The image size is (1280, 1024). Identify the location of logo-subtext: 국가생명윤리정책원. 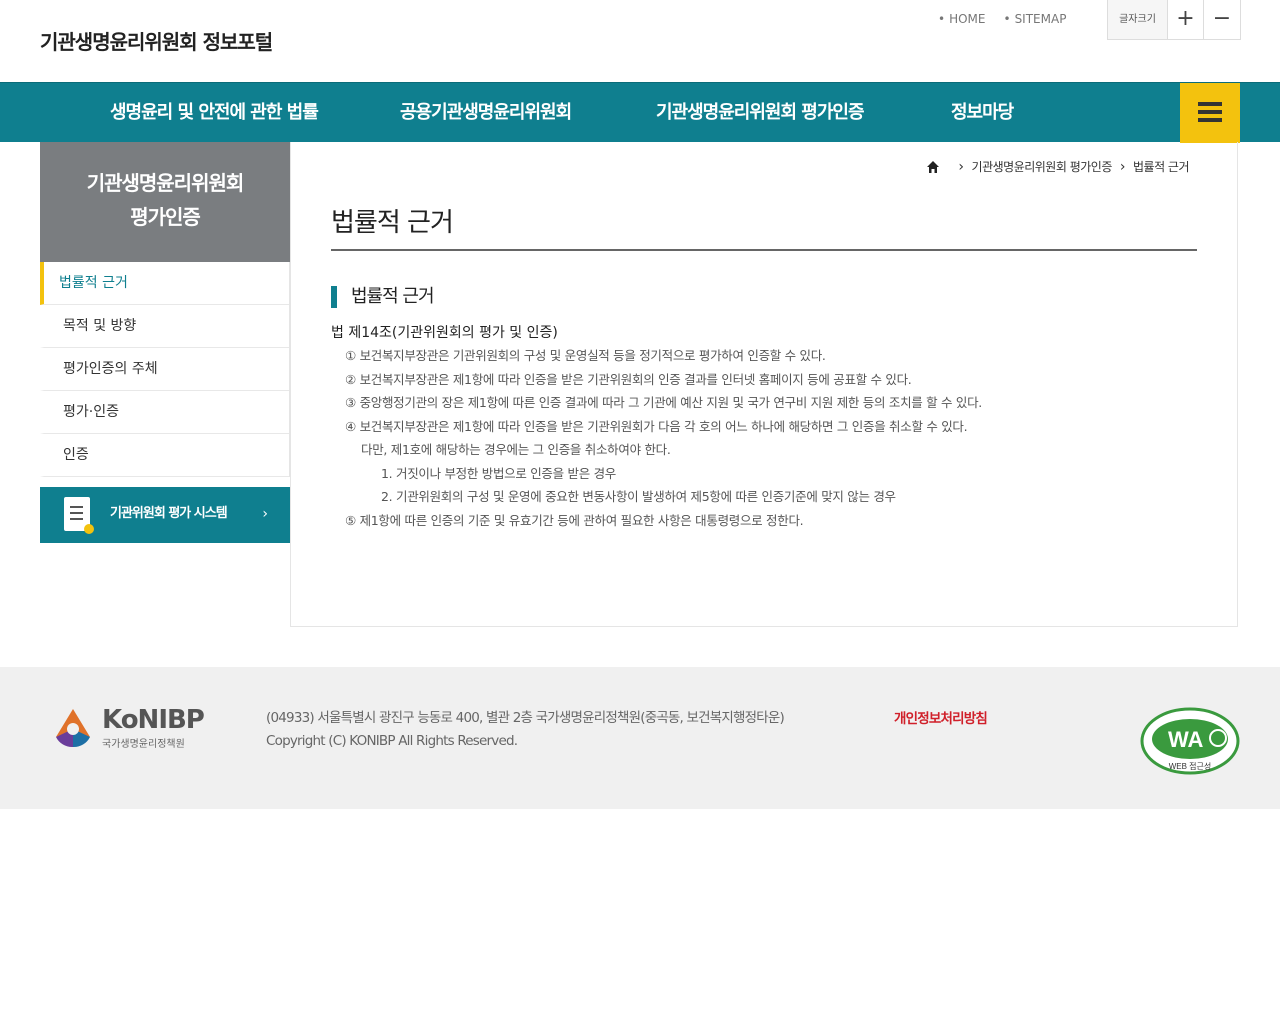
(143, 744).